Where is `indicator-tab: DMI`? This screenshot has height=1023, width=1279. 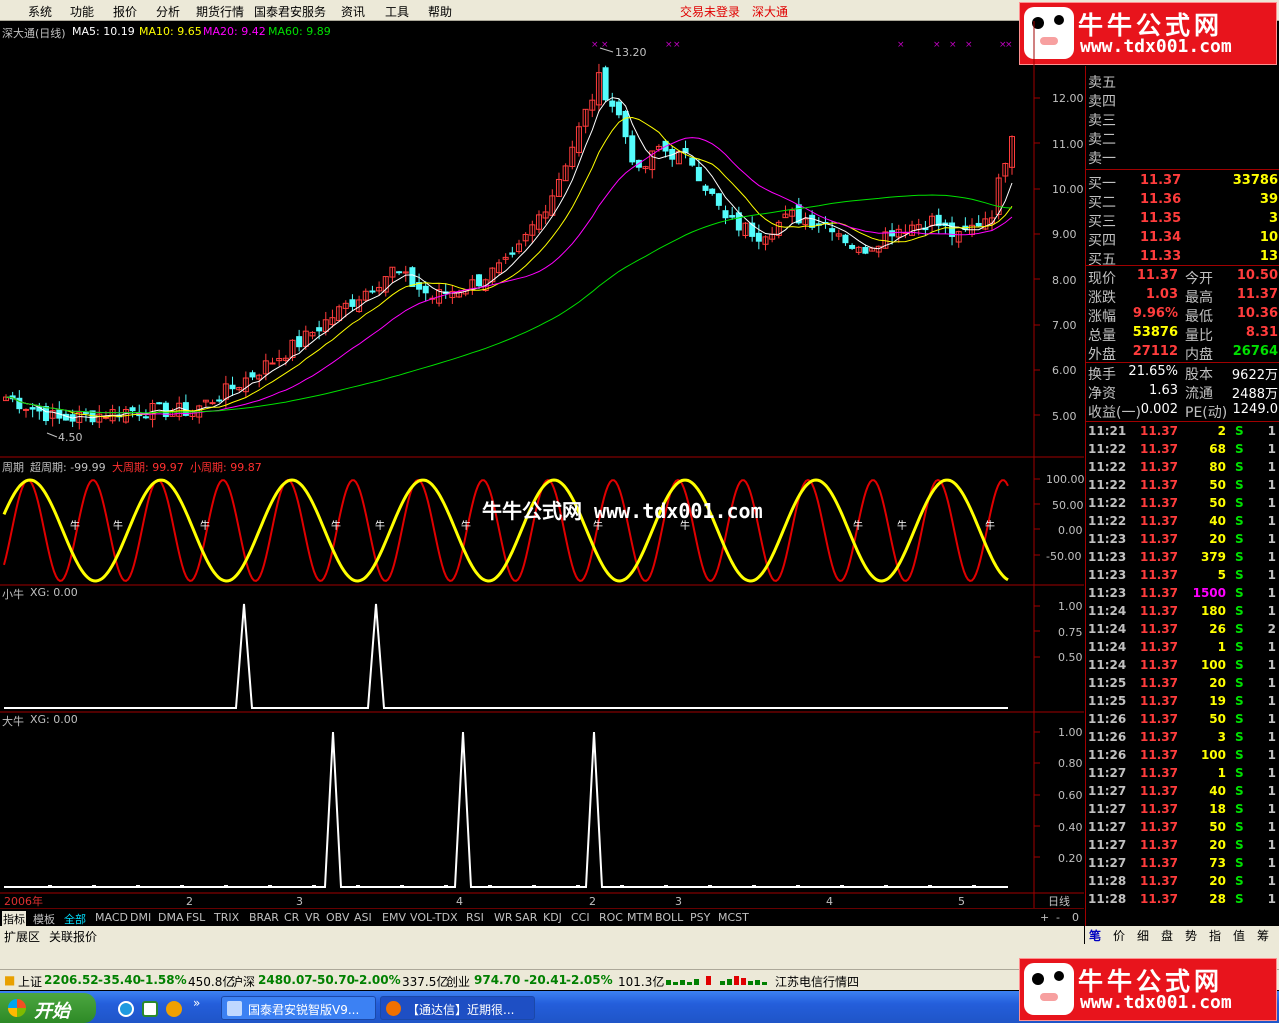 indicator-tab: DMI is located at coordinates (140, 917).